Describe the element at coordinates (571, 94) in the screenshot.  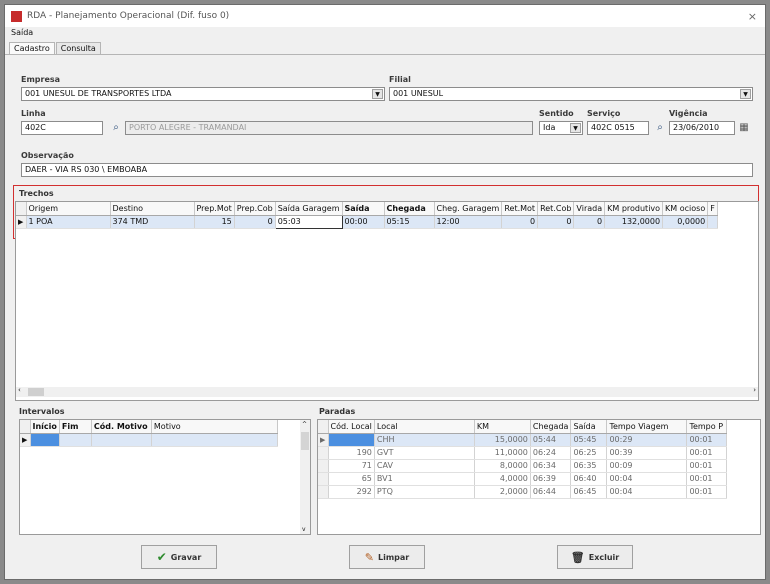
I see `filial-select: 001 UNESUL ▼` at that location.